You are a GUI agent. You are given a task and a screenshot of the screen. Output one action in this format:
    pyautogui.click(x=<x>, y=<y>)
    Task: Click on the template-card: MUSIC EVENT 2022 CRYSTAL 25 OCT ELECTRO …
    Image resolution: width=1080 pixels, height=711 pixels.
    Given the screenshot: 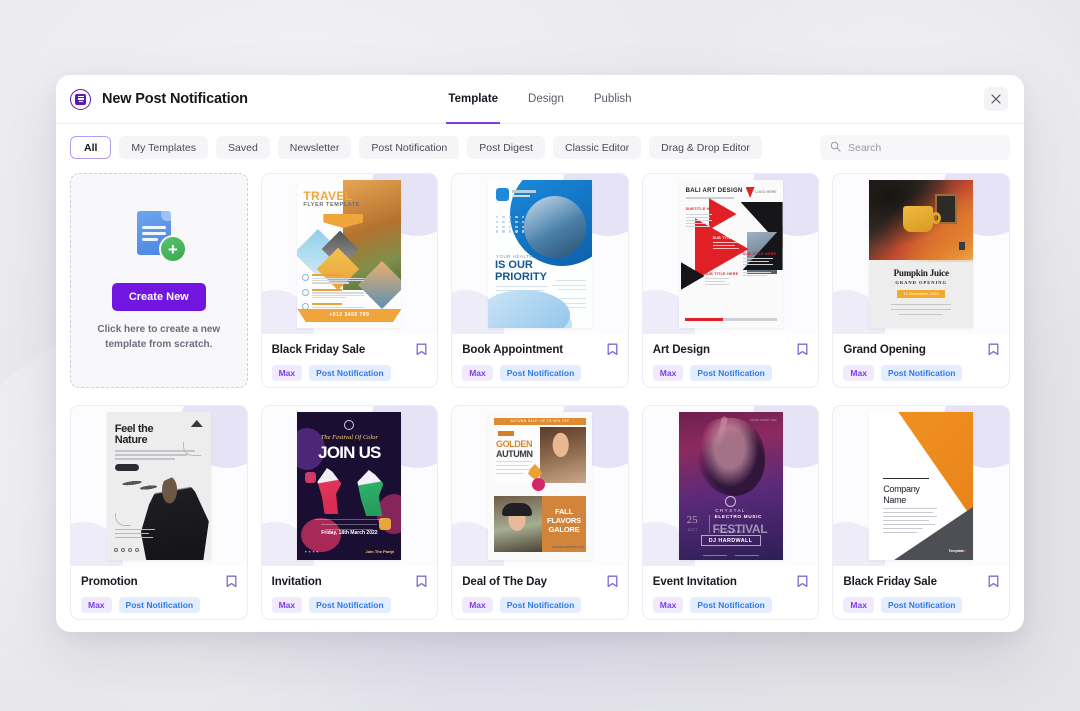 What is the action you would take?
    pyautogui.click(x=730, y=512)
    